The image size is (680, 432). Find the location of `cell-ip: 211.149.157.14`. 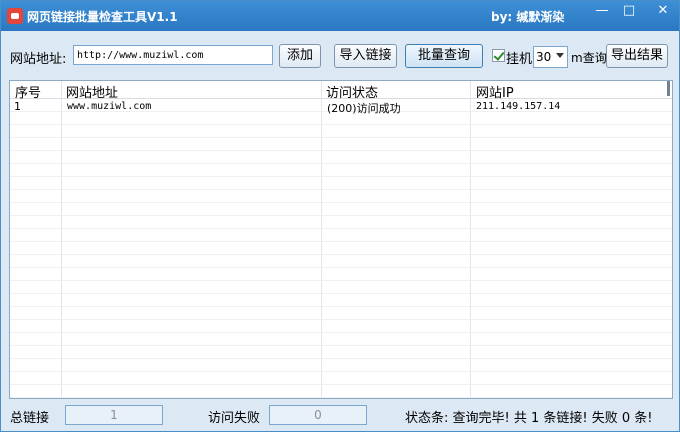

cell-ip: 211.149.157.14 is located at coordinates (518, 106).